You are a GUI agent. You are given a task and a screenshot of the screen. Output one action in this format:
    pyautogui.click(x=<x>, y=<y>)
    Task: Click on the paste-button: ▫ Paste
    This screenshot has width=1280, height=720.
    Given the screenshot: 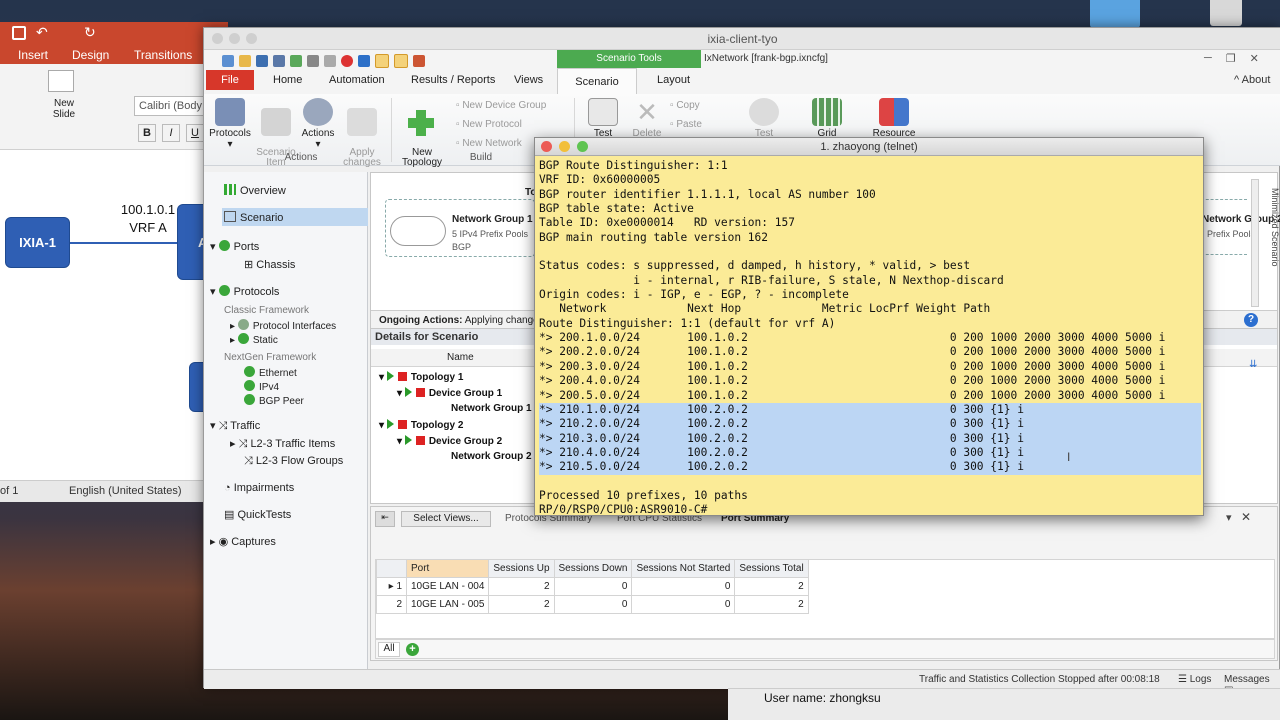 What is the action you would take?
    pyautogui.click(x=686, y=124)
    